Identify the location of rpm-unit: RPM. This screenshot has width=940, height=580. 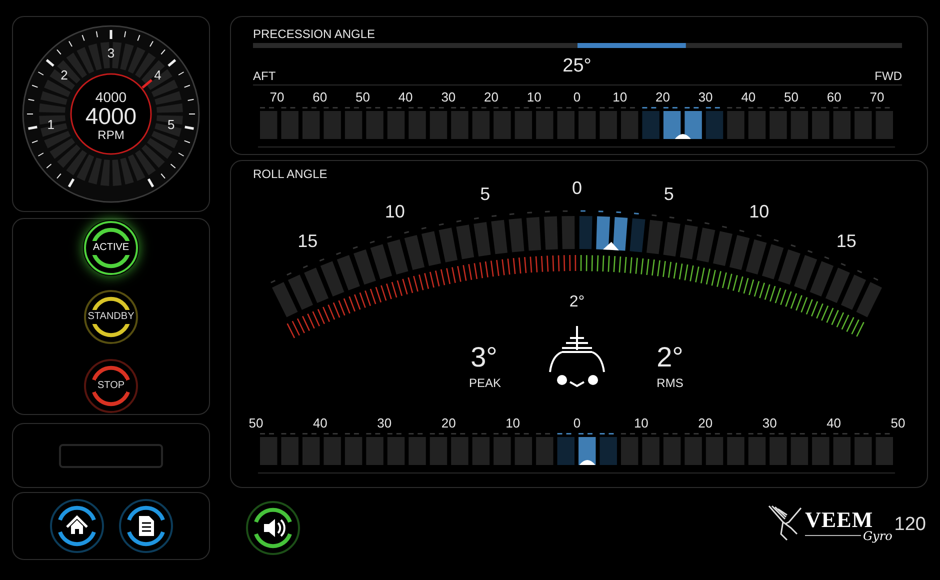
(111, 135).